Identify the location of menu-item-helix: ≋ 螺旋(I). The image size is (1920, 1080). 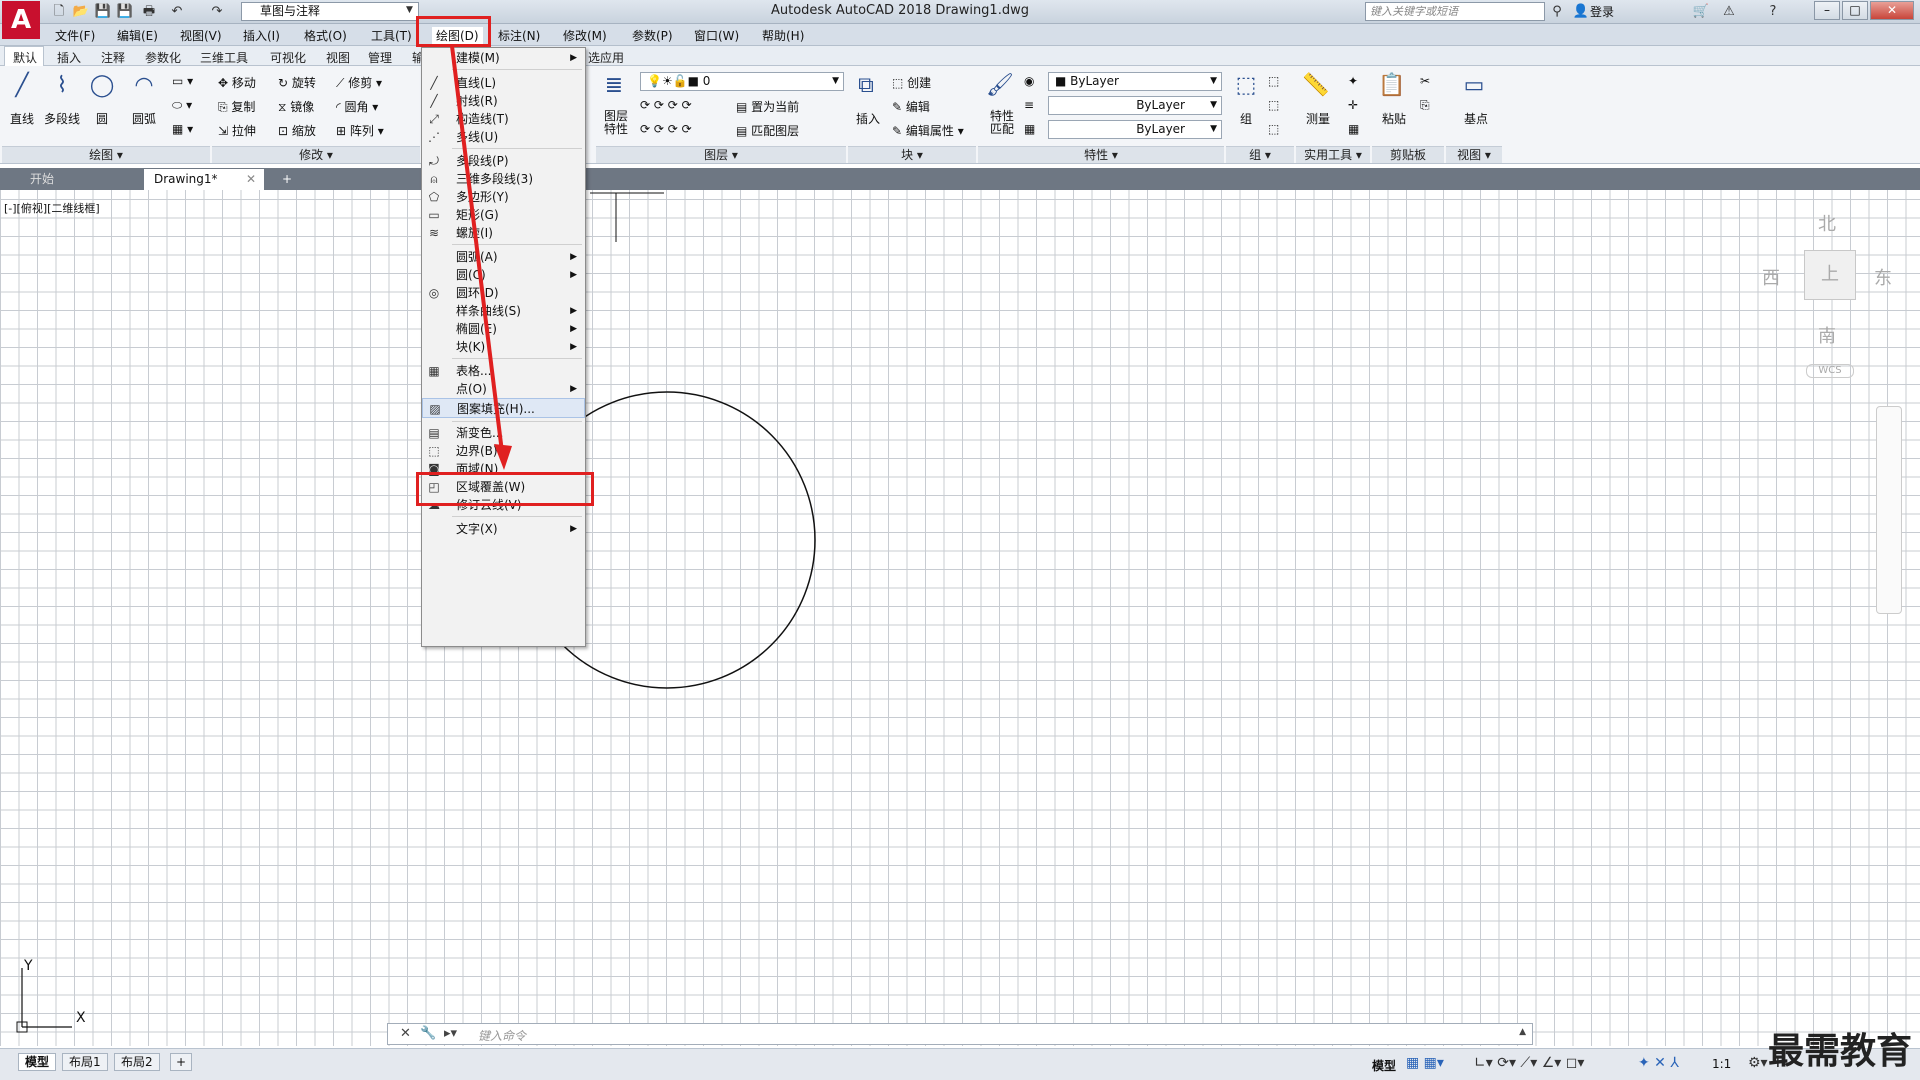
(503, 233).